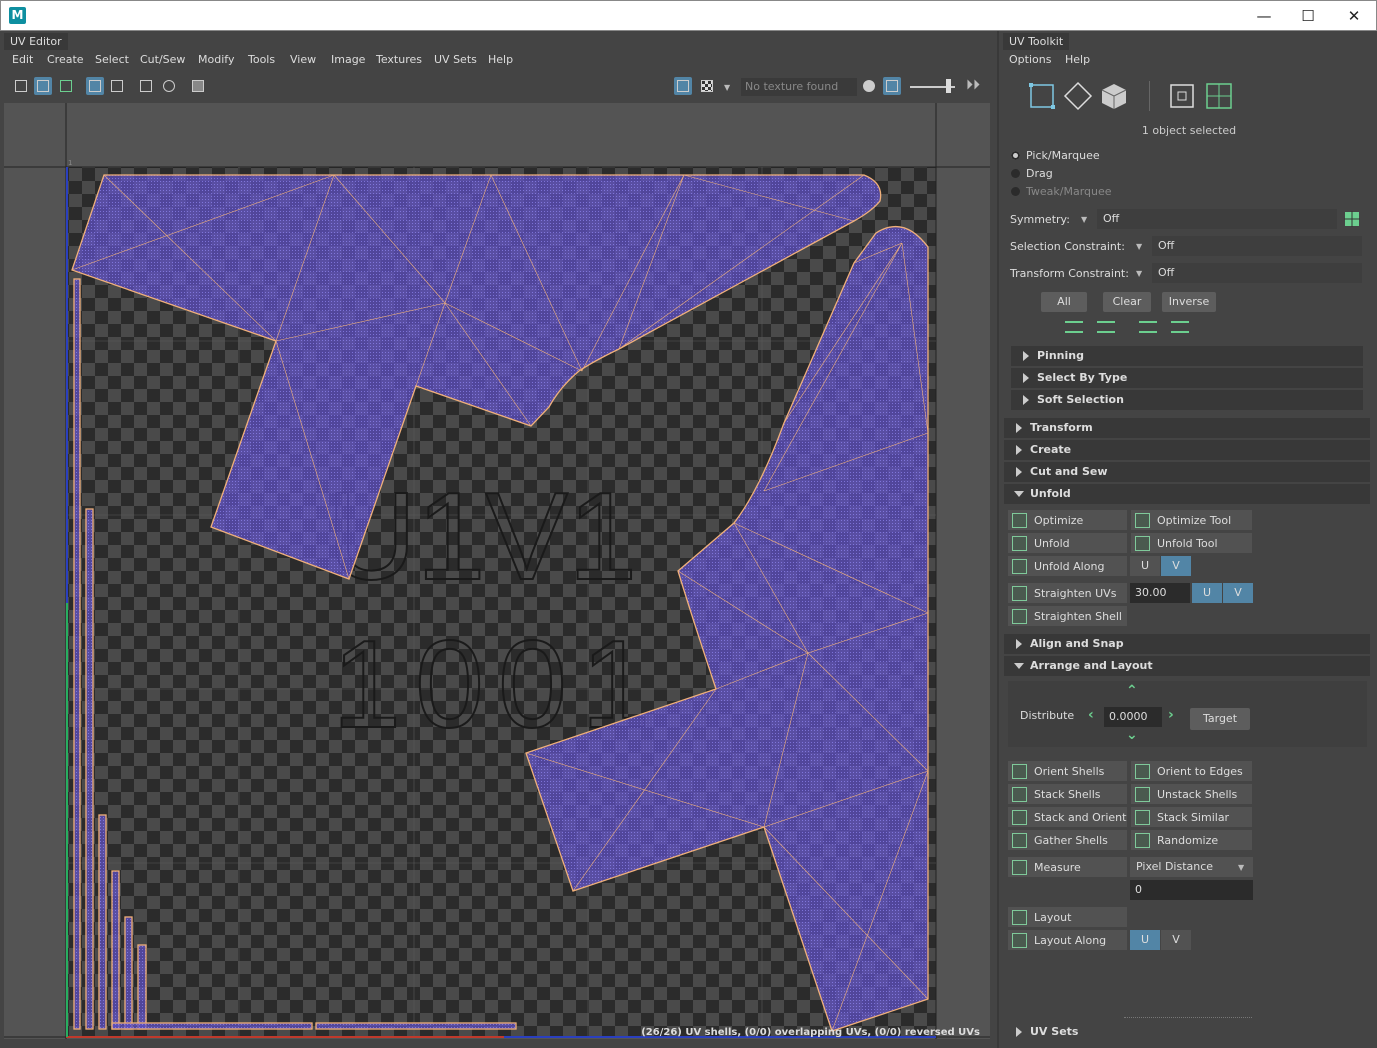 This screenshot has width=1377, height=1048. I want to click on grow-selection-icon, so click(1074, 327).